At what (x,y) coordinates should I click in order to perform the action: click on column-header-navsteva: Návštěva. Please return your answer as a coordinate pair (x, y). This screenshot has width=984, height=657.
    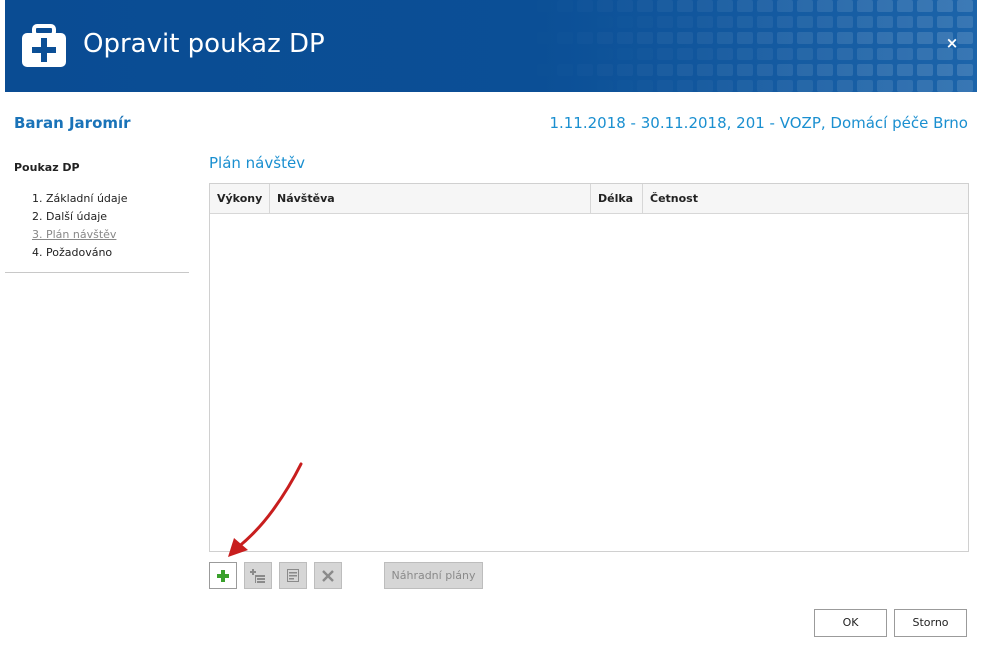
    Looking at the image, I should click on (430, 198).